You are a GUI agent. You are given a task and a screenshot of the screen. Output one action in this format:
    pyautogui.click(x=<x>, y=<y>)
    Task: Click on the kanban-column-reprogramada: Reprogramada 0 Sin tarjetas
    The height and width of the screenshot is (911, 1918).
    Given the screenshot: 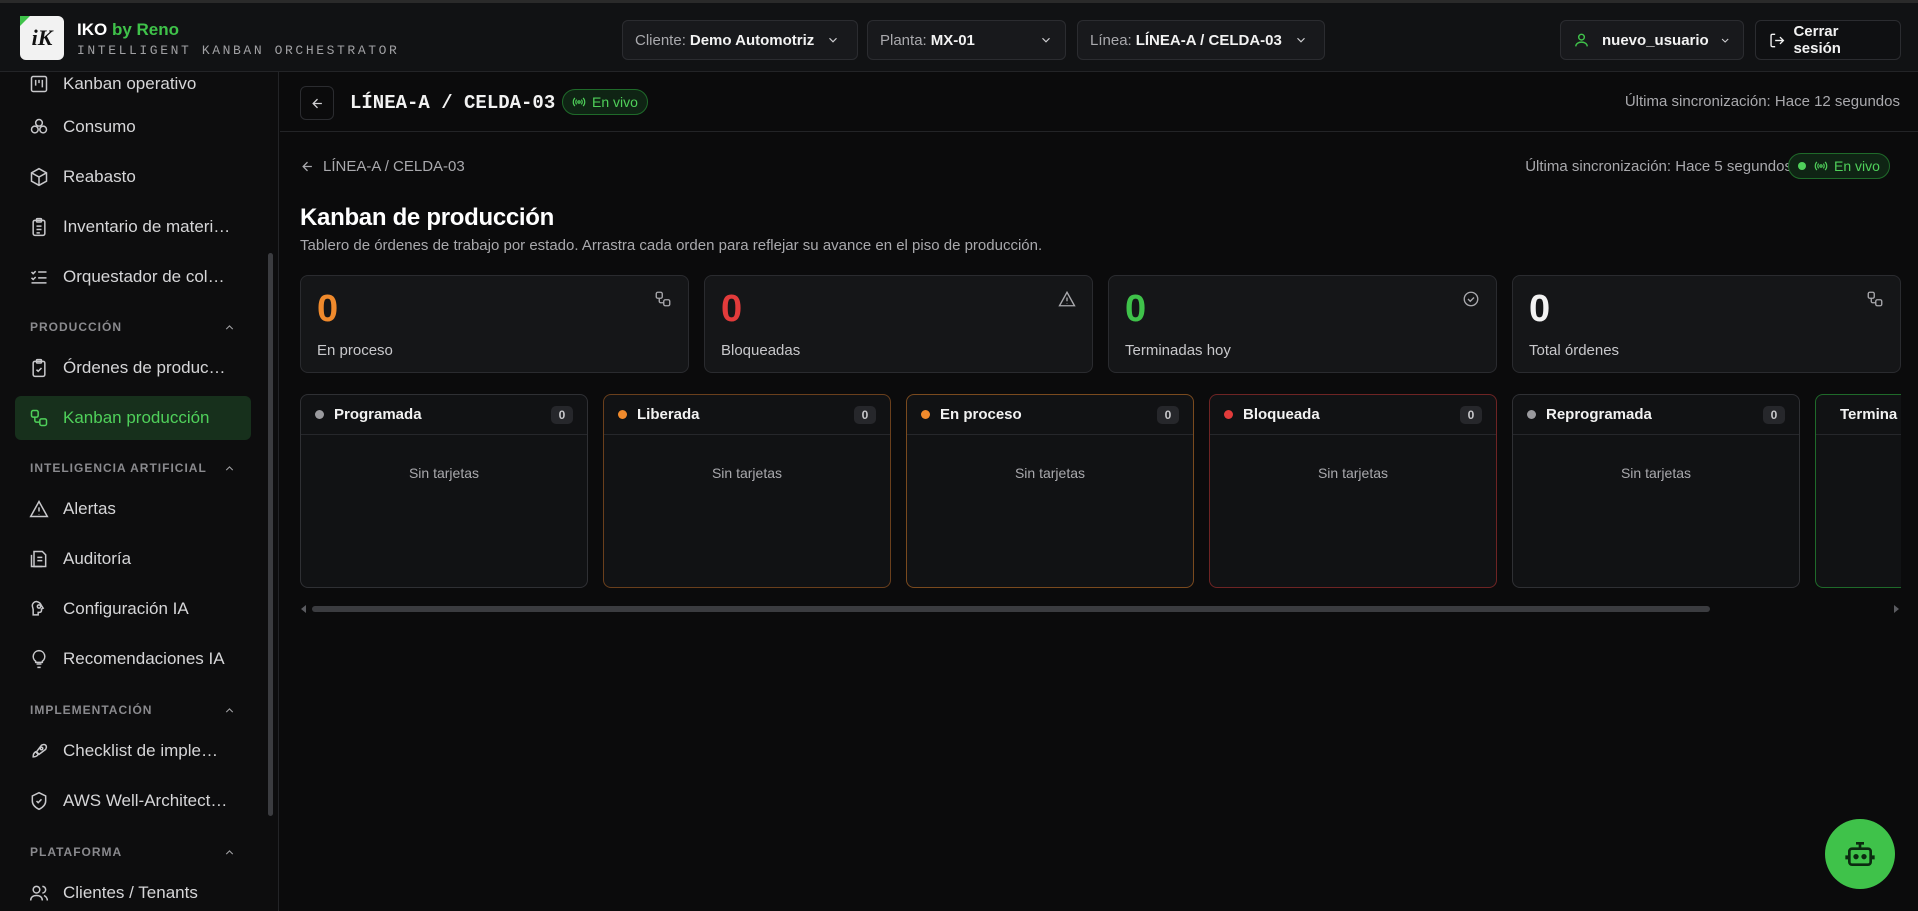 What is the action you would take?
    pyautogui.click(x=1656, y=491)
    